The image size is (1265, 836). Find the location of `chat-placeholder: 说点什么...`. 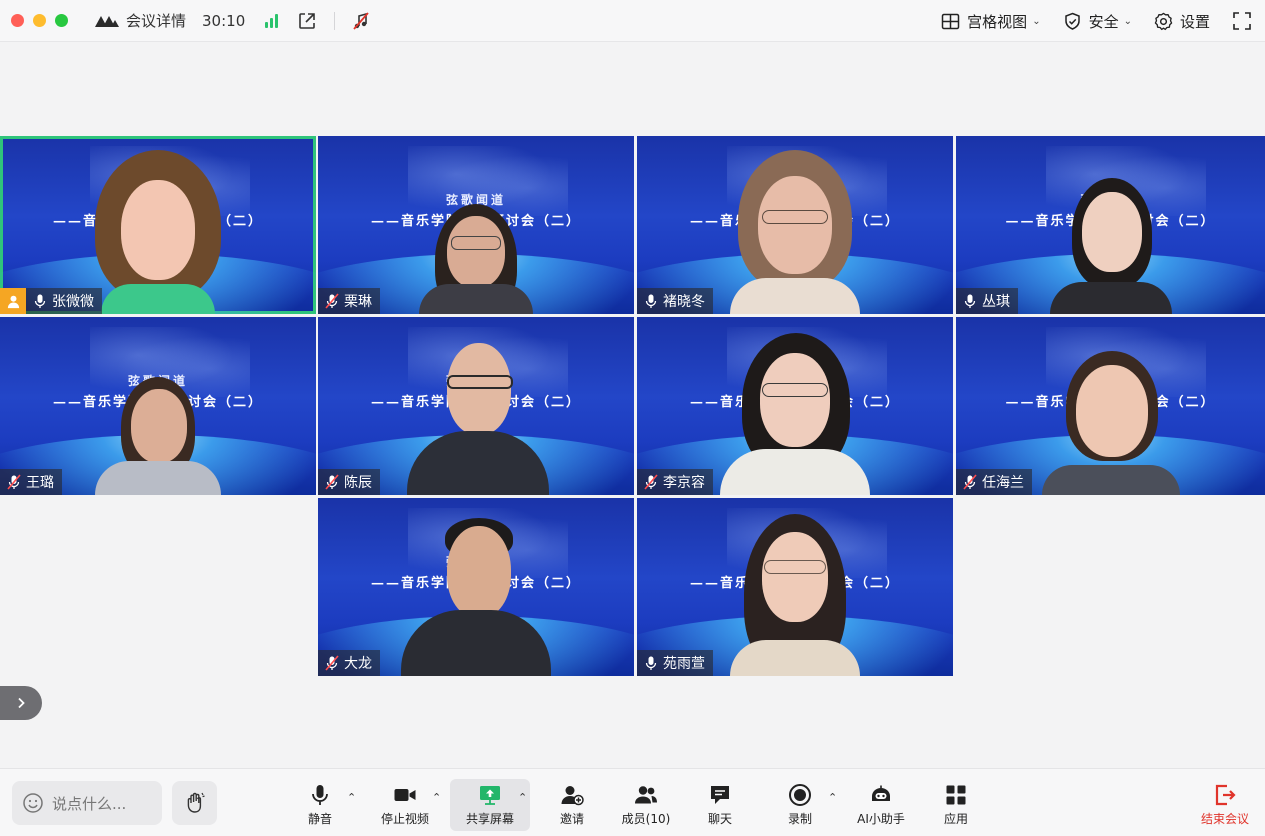

chat-placeholder: 说点什么... is located at coordinates (89, 803).